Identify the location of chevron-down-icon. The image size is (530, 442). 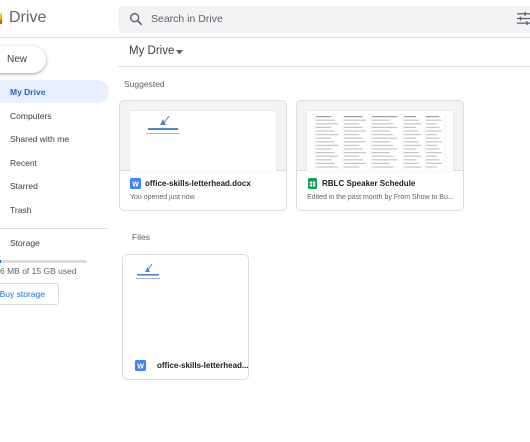
(179, 52).